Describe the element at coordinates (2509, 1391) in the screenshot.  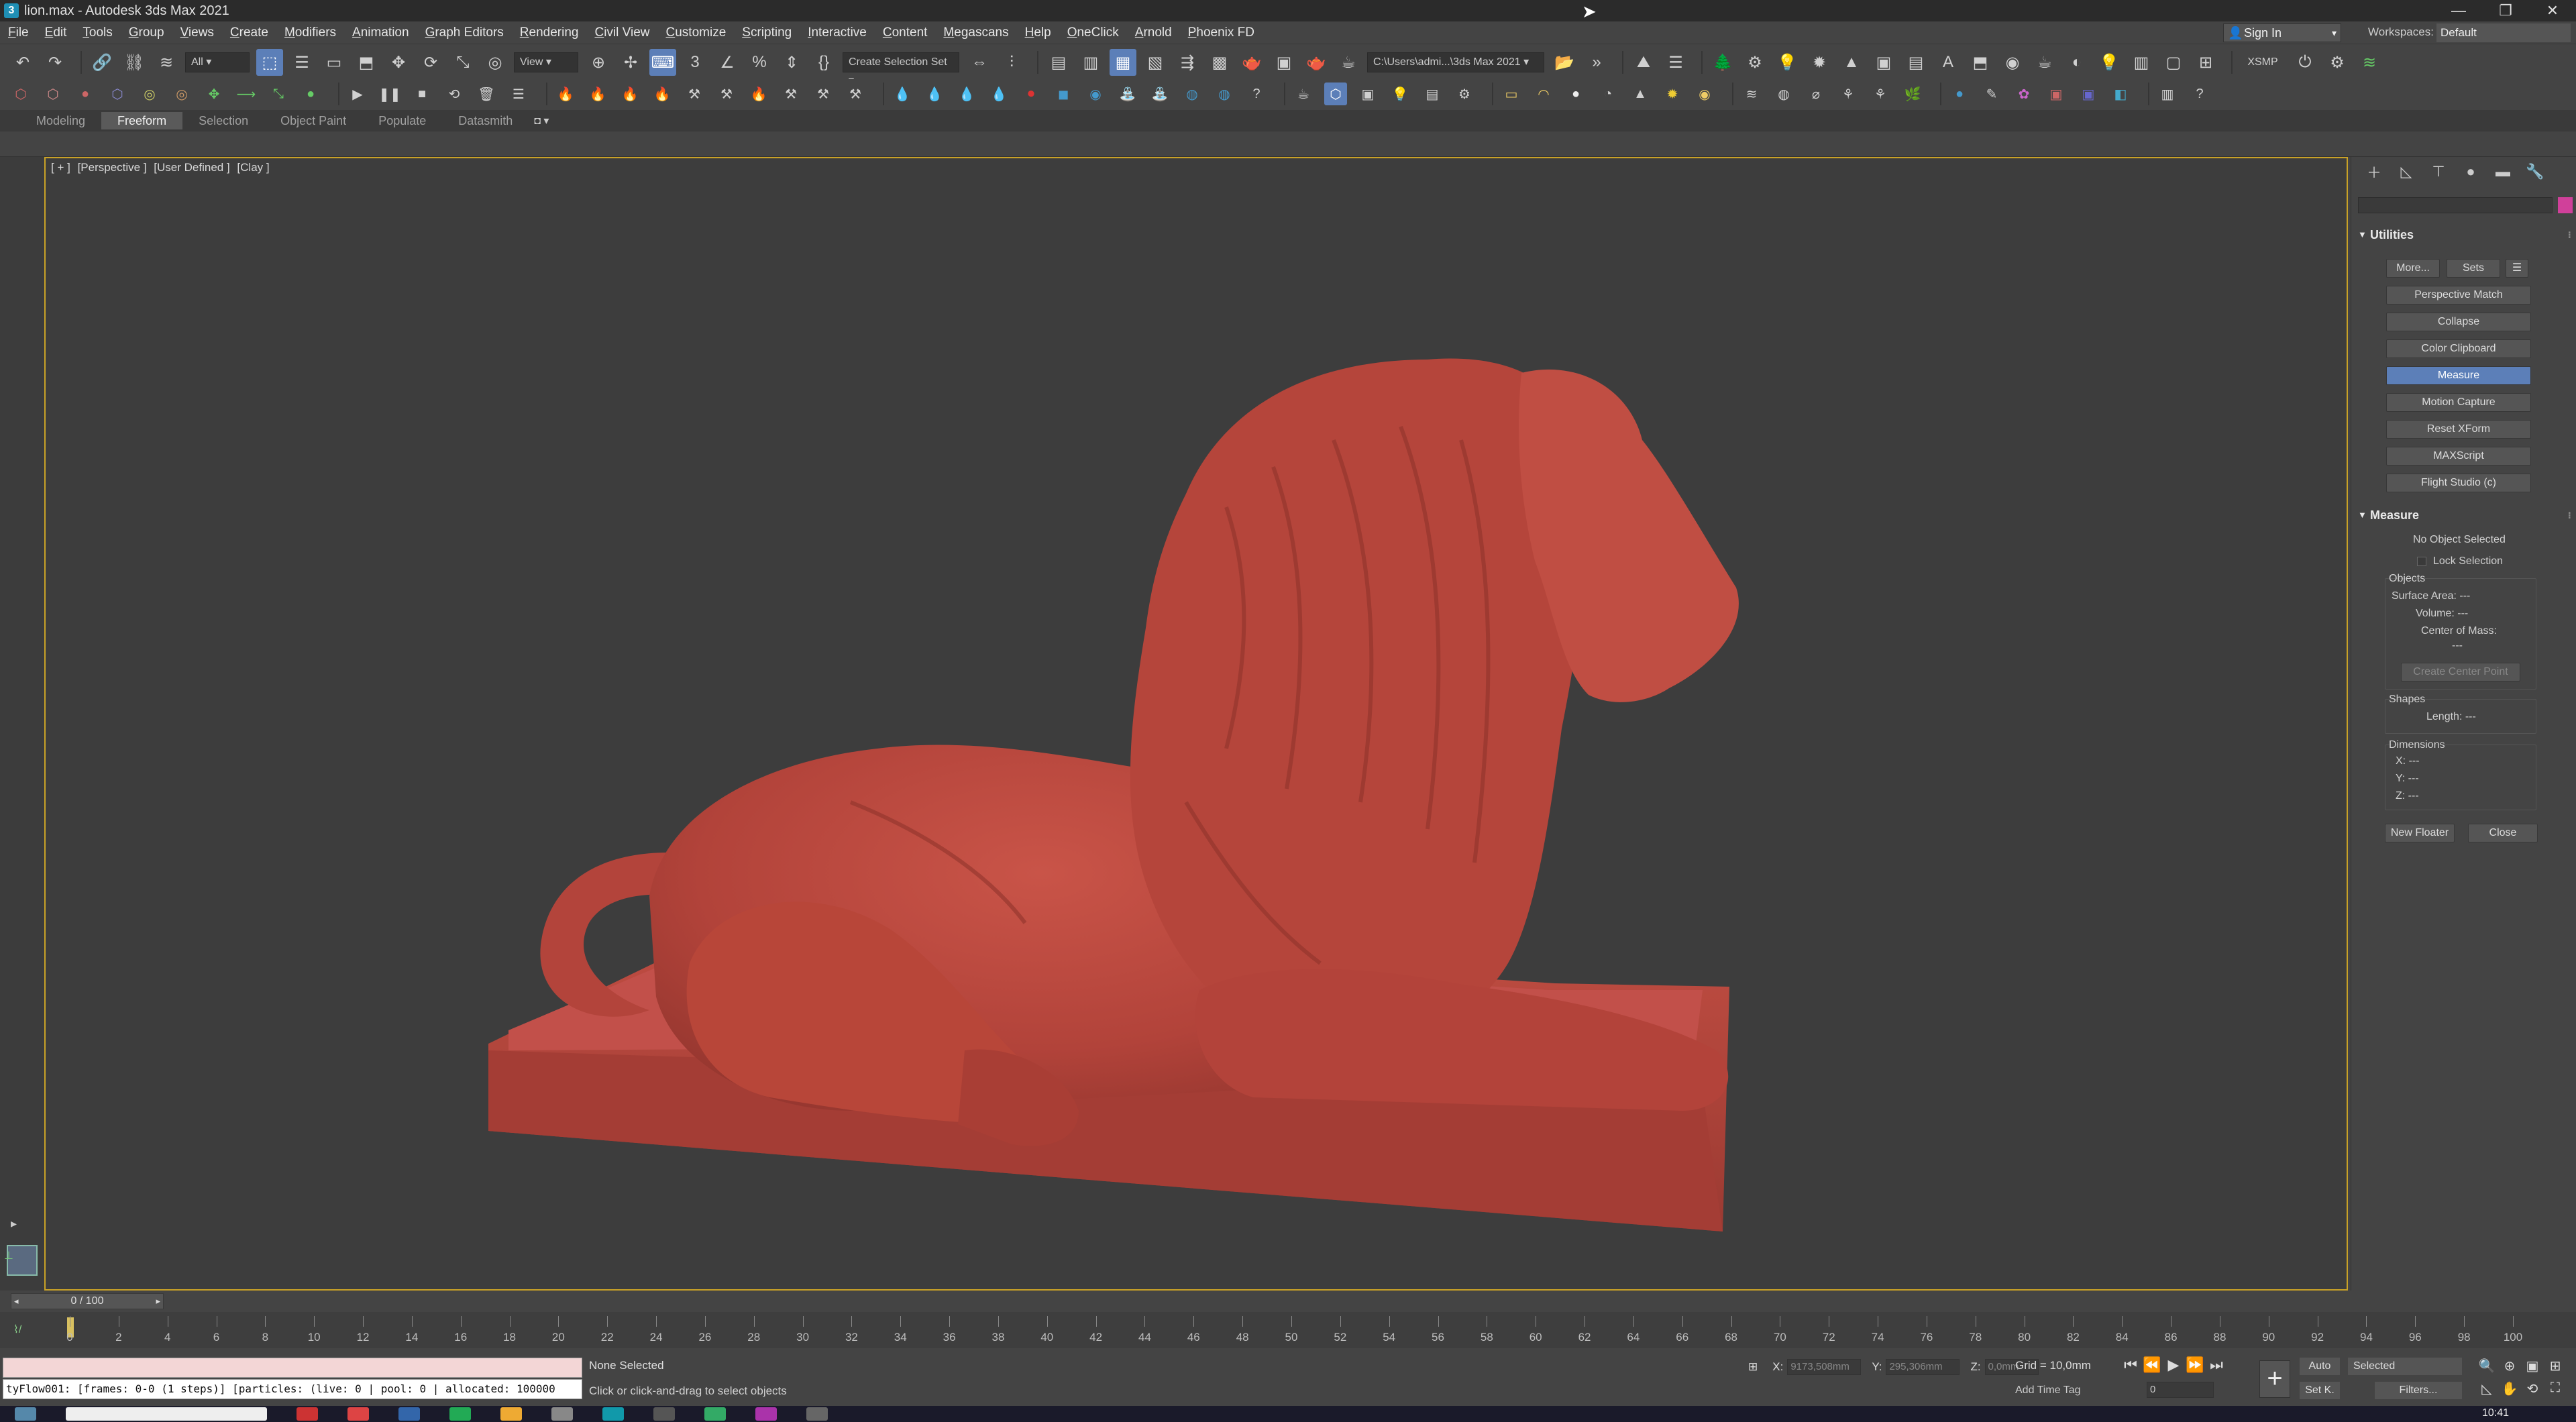
I see `pan-icon: ✋` at that location.